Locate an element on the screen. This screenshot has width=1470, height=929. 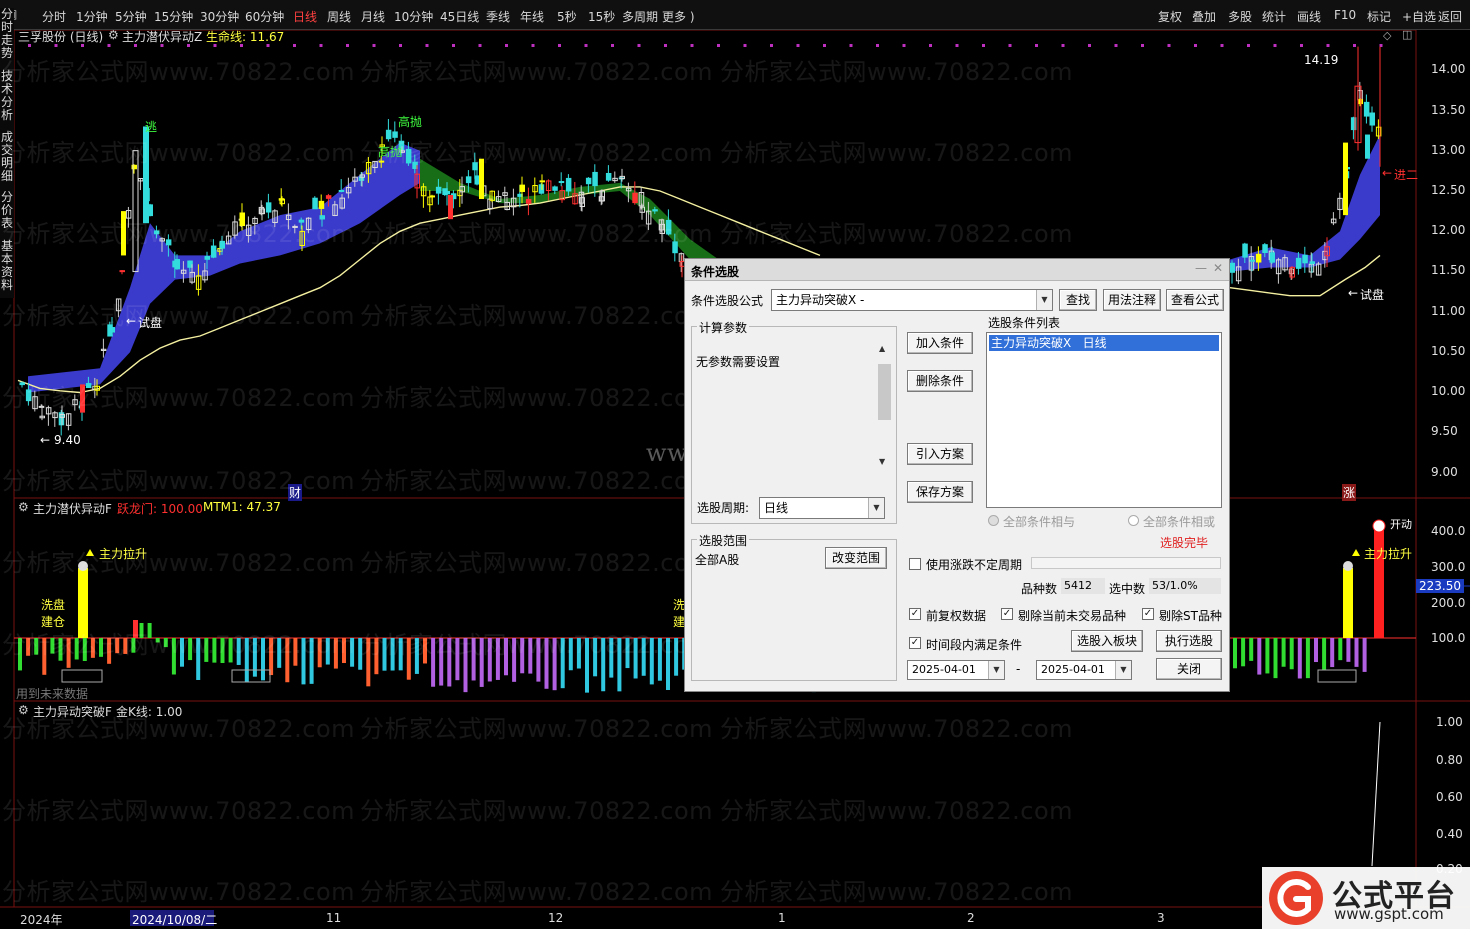
period-tab: 30分钟 is located at coordinates (219, 16).